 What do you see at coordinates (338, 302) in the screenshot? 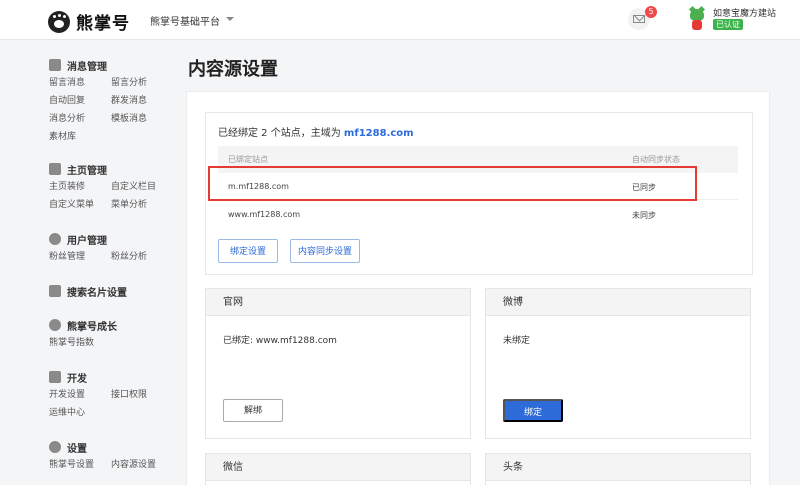
I see `card-title: 官网` at bounding box center [338, 302].